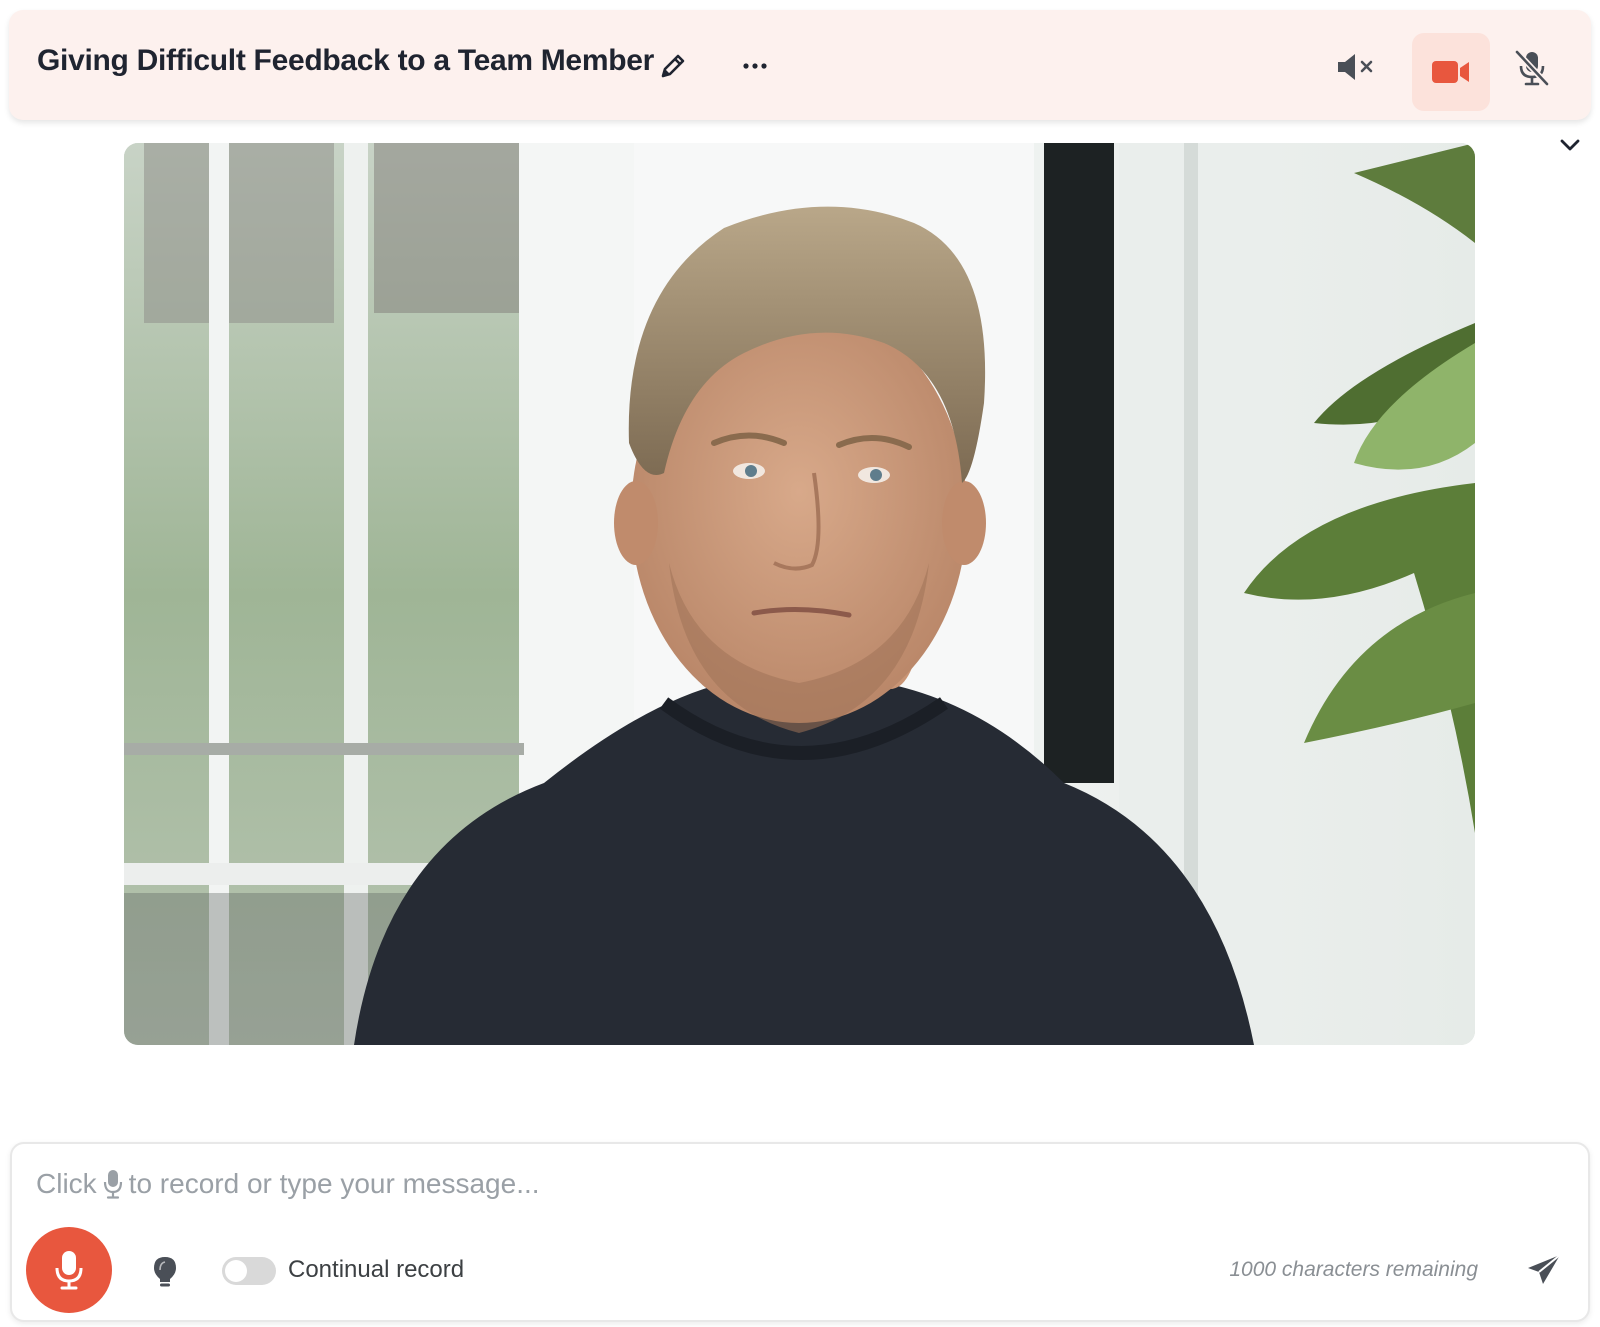 The image size is (1600, 1327). I want to click on toggle-knob, so click(236, 1271).